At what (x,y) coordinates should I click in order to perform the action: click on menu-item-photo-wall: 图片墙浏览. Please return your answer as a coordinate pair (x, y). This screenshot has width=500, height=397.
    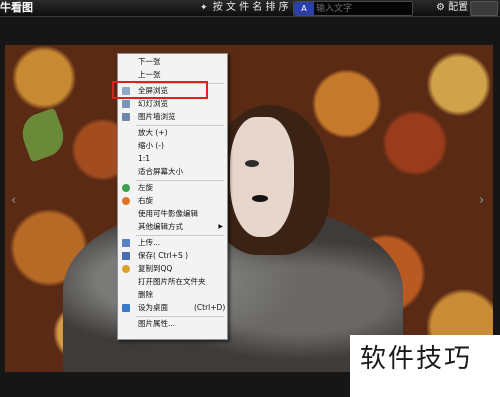
    Looking at the image, I should click on (172, 117).